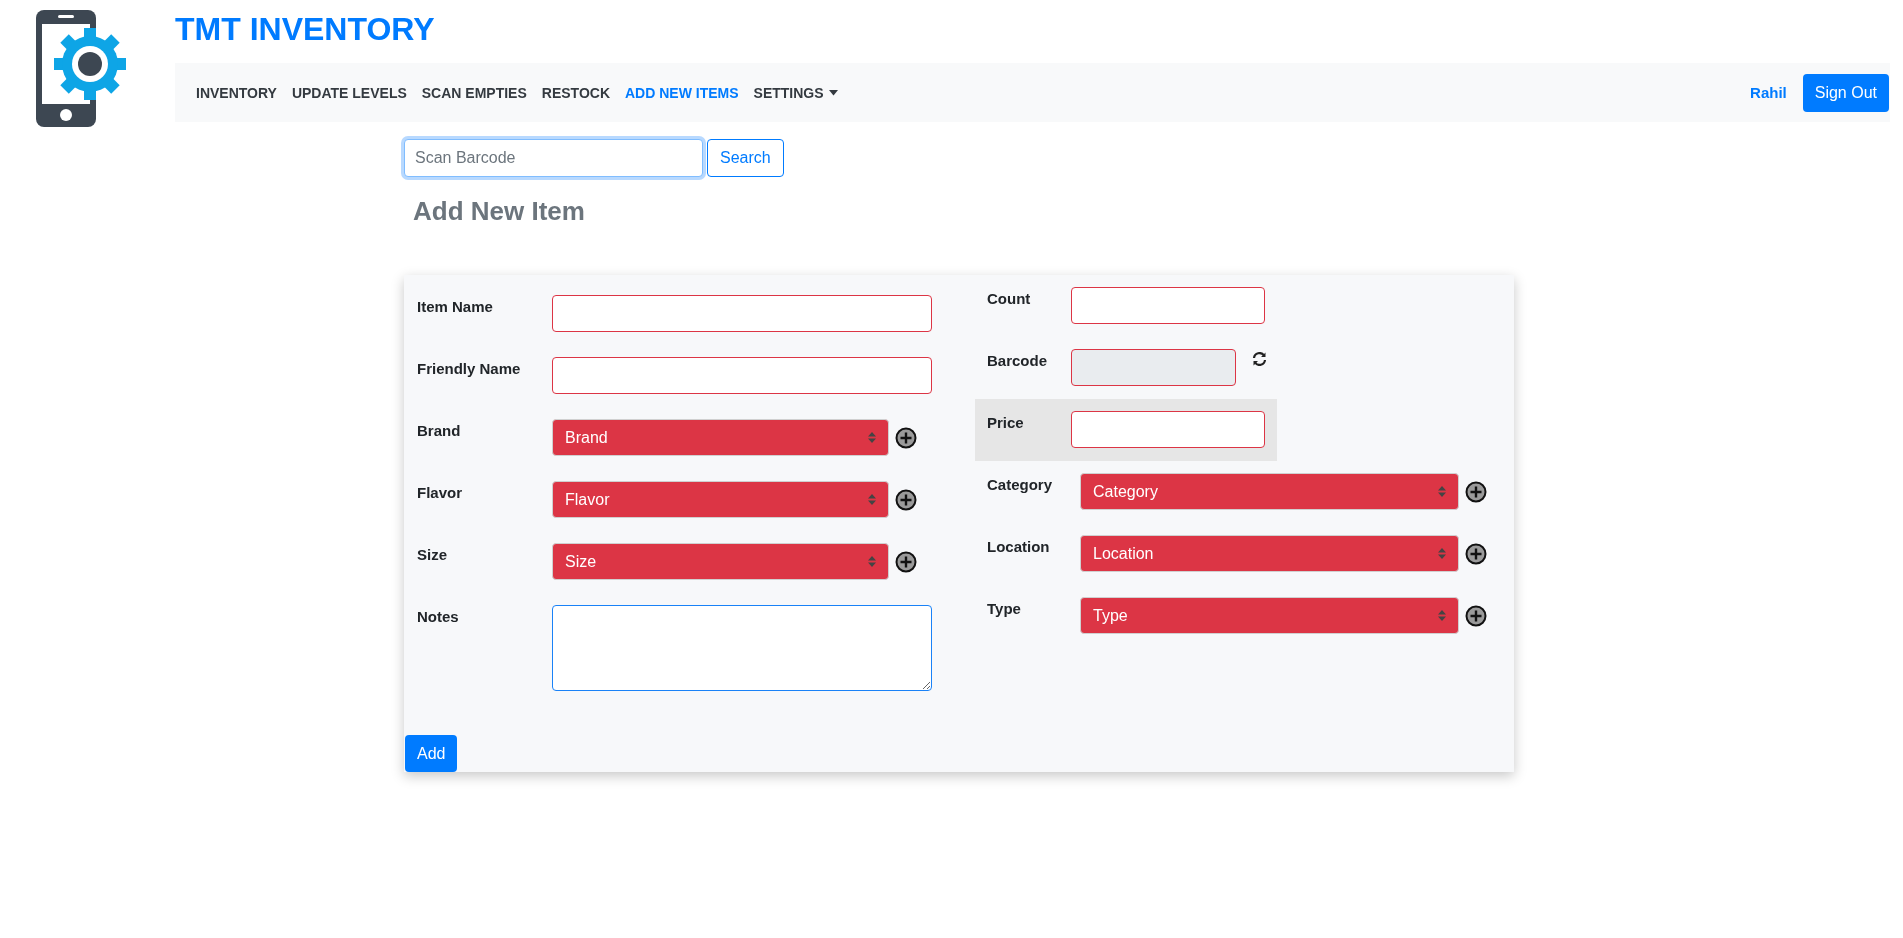 The image size is (1903, 938). What do you see at coordinates (438, 616) in the screenshot?
I see `field-label: Notes` at bounding box center [438, 616].